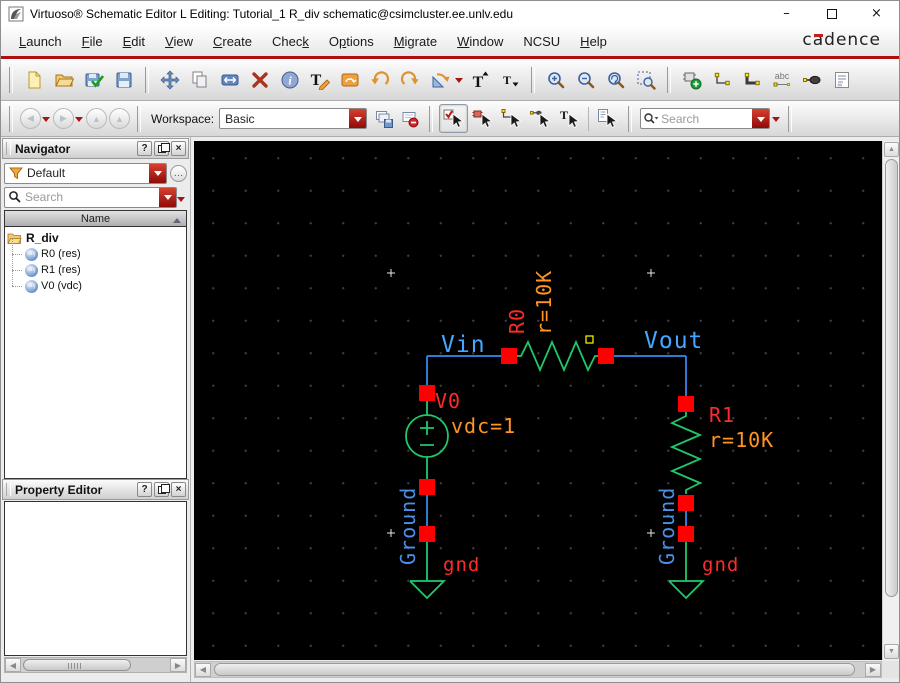 The height and width of the screenshot is (683, 900). What do you see at coordinates (673, 341) in the screenshot?
I see `net-label-vout: Vout` at bounding box center [673, 341].